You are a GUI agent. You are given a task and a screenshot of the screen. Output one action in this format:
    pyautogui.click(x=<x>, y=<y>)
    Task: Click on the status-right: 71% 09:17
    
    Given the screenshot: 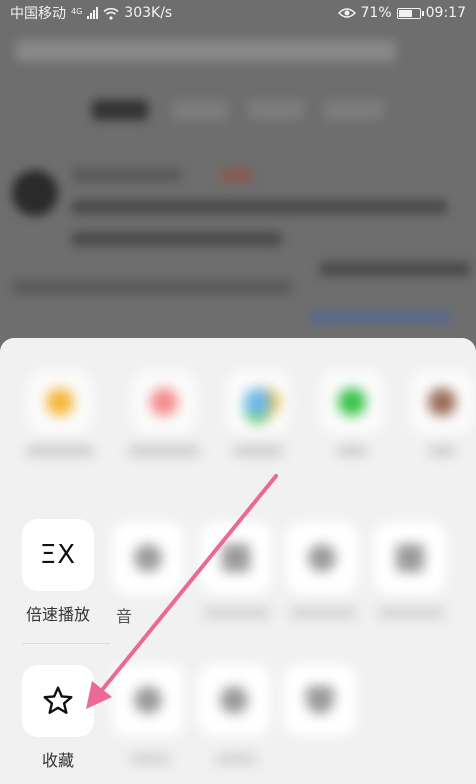 What is the action you would take?
    pyautogui.click(x=401, y=13)
    